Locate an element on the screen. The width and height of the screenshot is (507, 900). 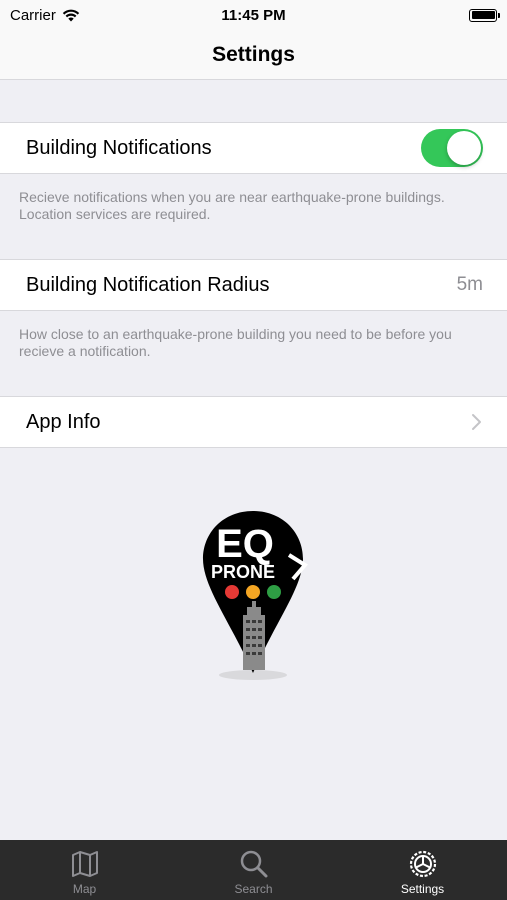
tab-settings: Settings is located at coordinates (422, 870).